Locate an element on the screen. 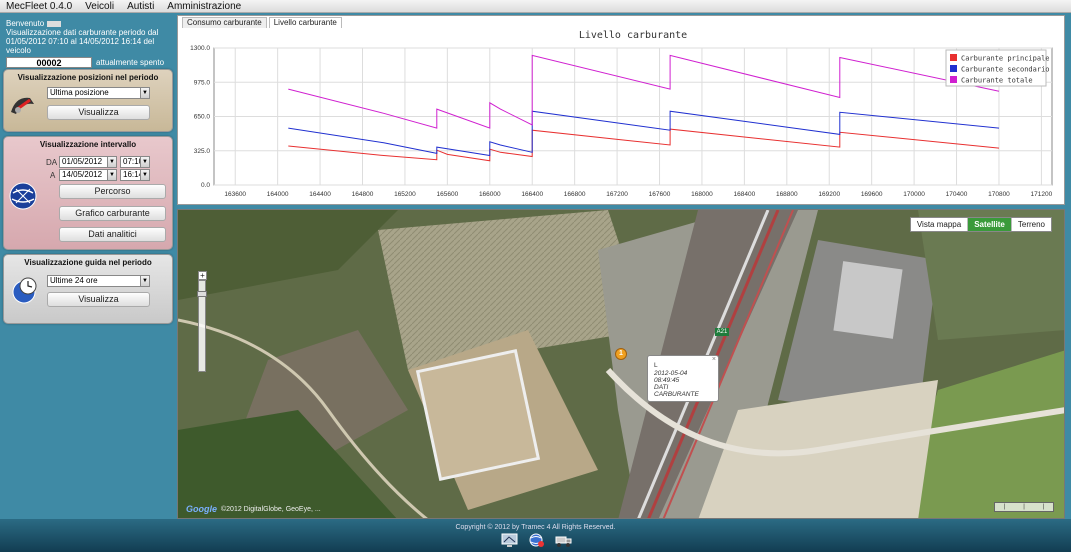  legend-entry: Carburante totale is located at coordinates (997, 81).